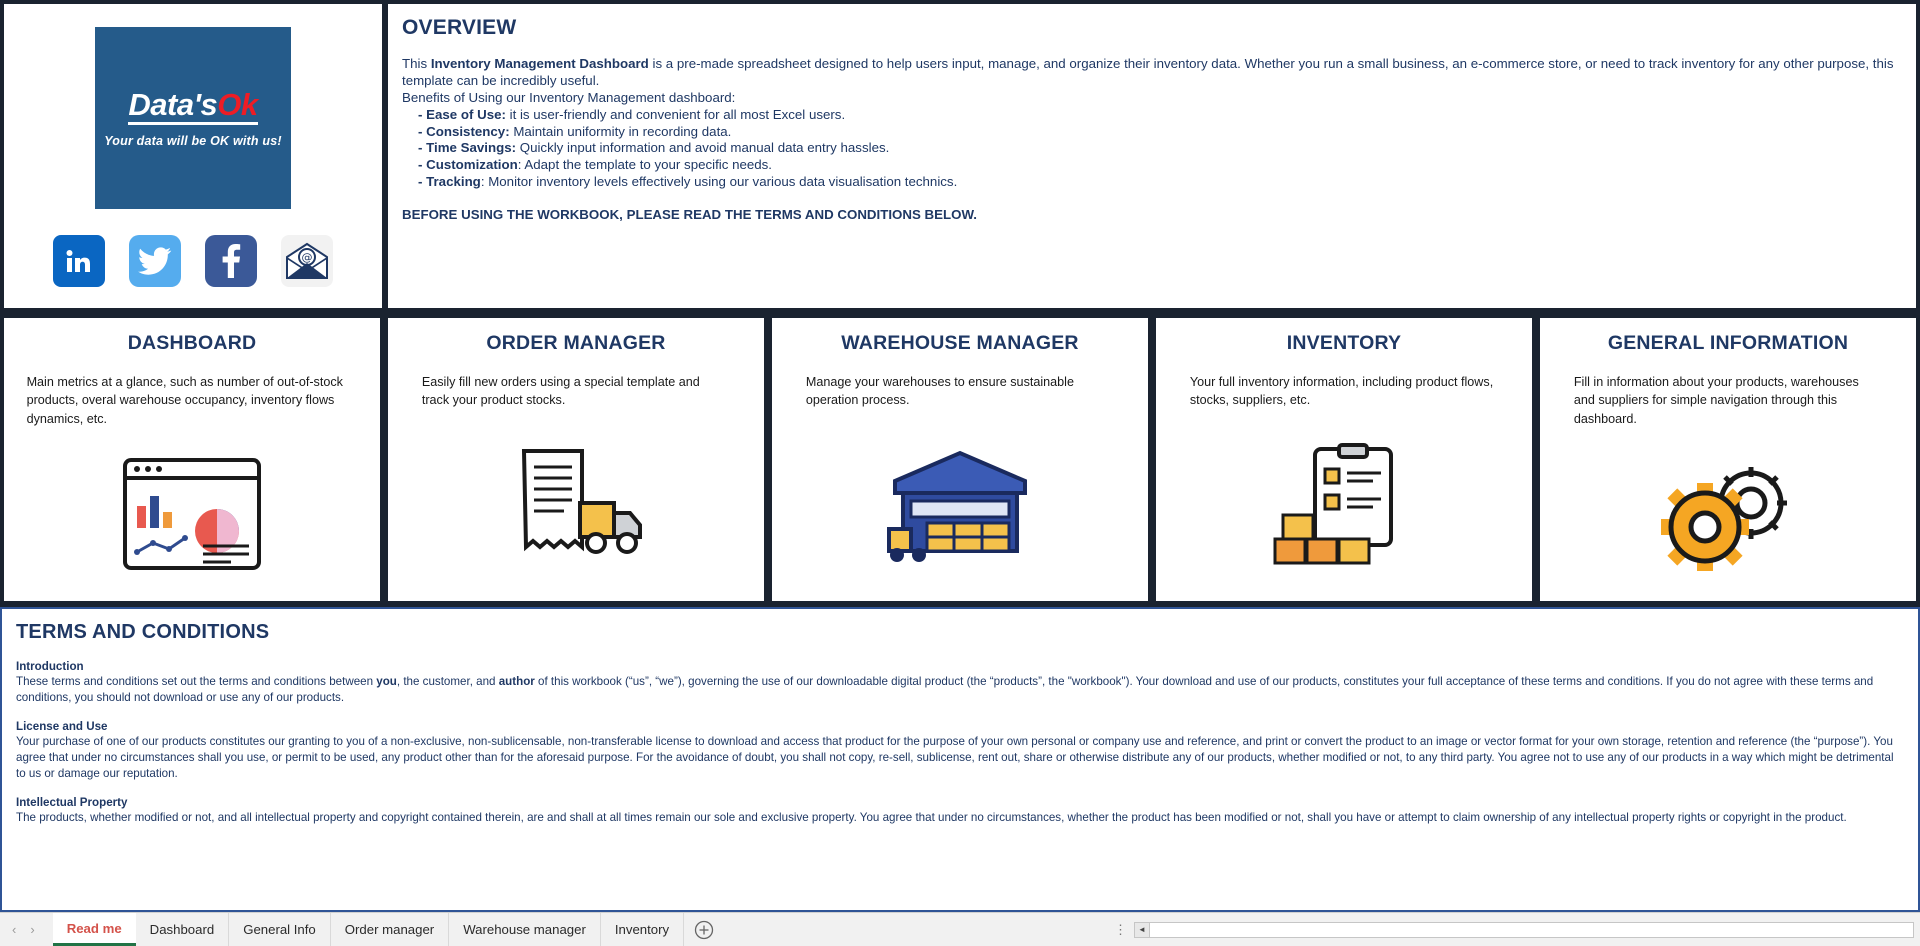 Image resolution: width=1920 pixels, height=946 pixels. What do you see at coordinates (192, 343) in the screenshot?
I see `card-title: DASHBOARD` at bounding box center [192, 343].